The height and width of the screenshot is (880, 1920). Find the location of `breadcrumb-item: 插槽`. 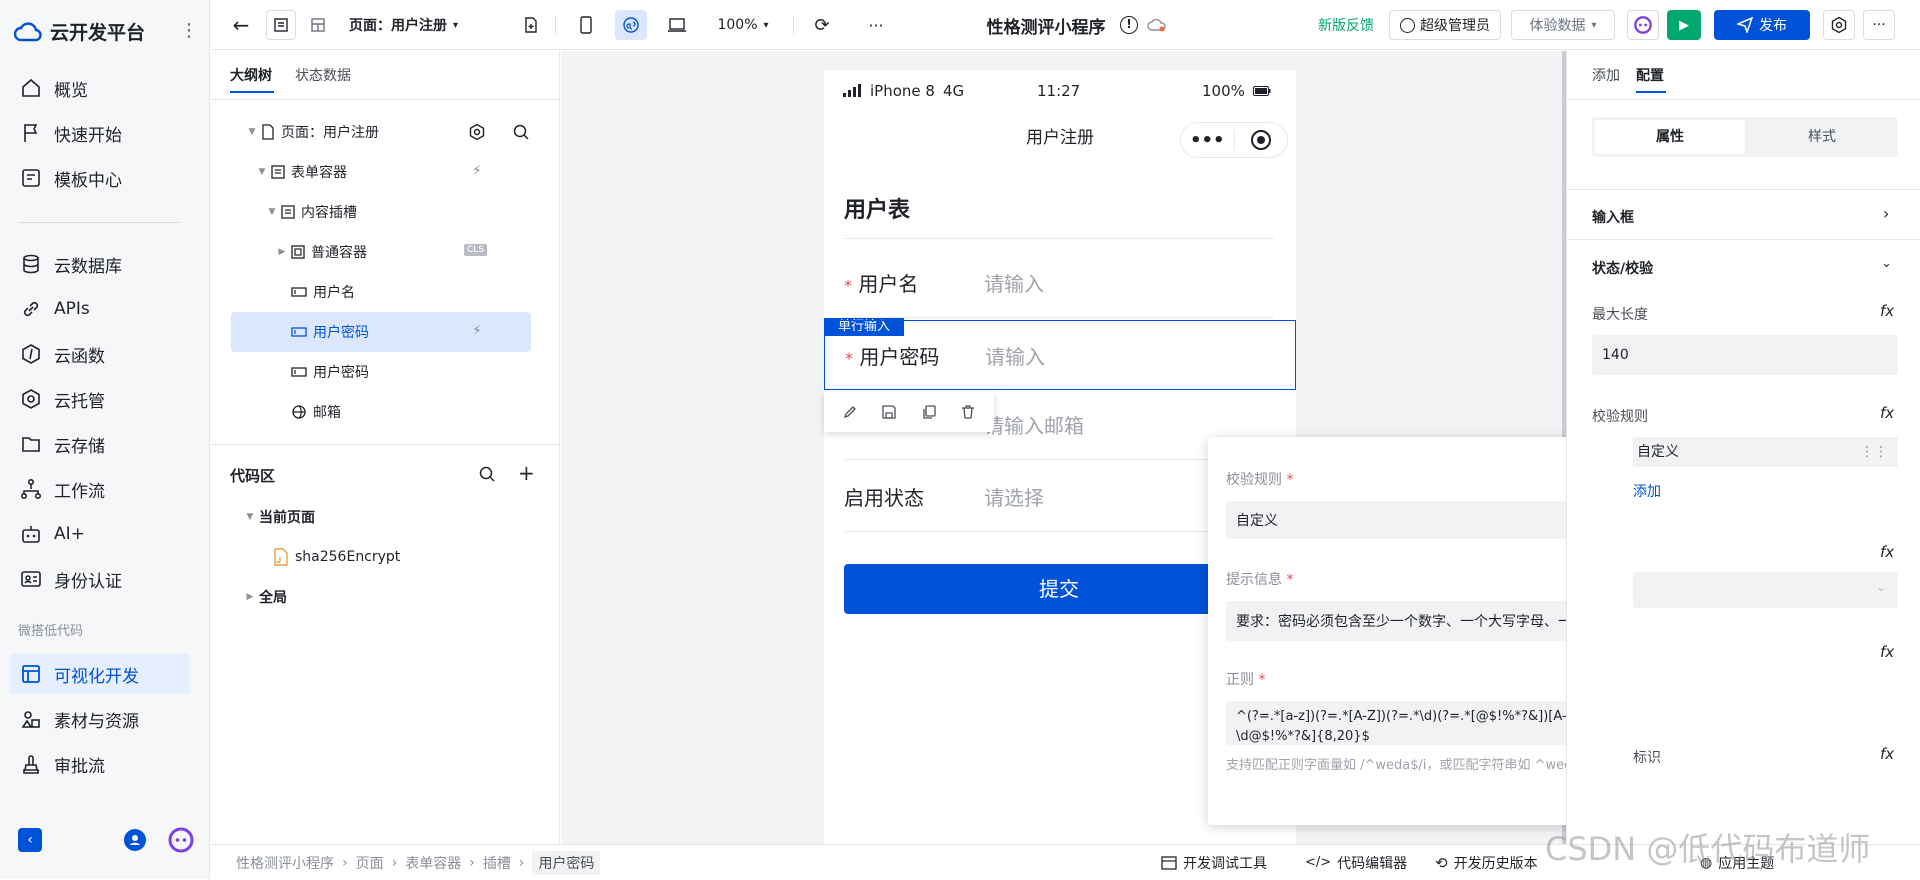

breadcrumb-item: 插槽 is located at coordinates (497, 863).